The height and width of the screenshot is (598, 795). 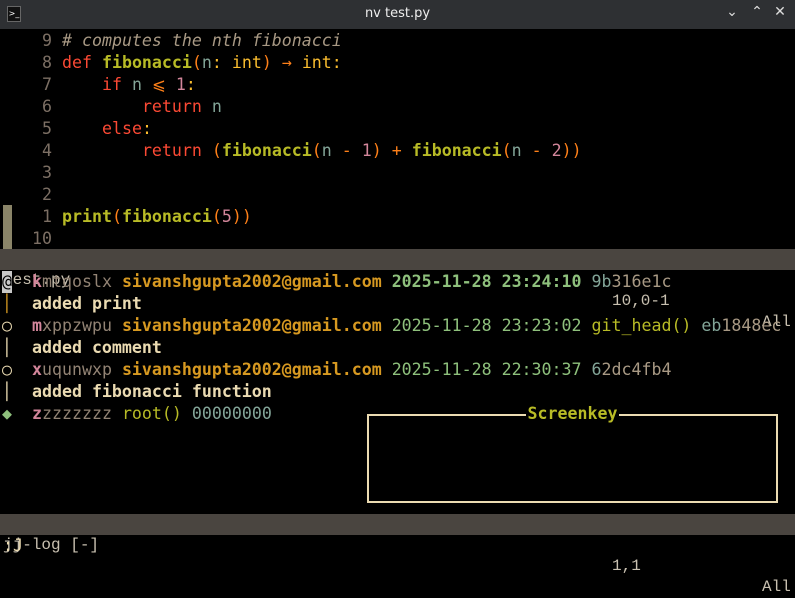 What do you see at coordinates (121, 128) in the screenshot?
I see `code-token: else` at bounding box center [121, 128].